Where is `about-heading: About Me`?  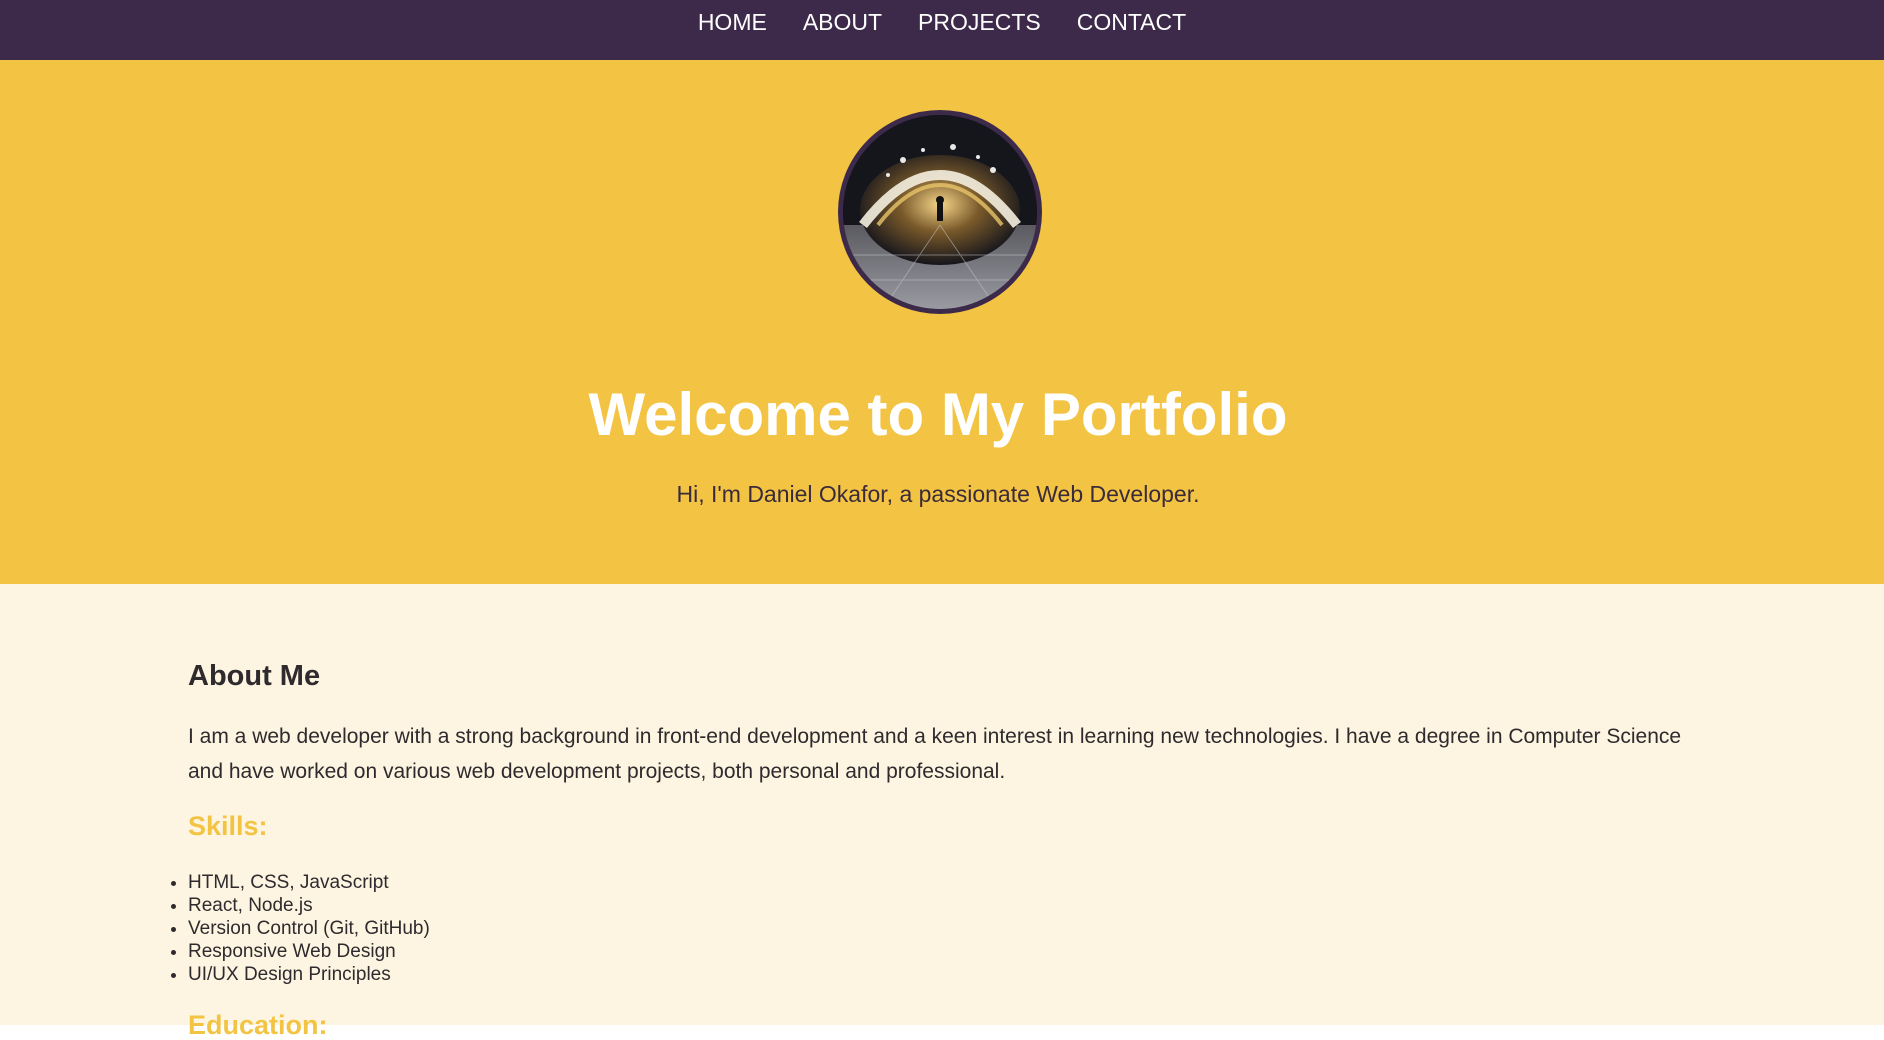 about-heading: About Me is located at coordinates (254, 676).